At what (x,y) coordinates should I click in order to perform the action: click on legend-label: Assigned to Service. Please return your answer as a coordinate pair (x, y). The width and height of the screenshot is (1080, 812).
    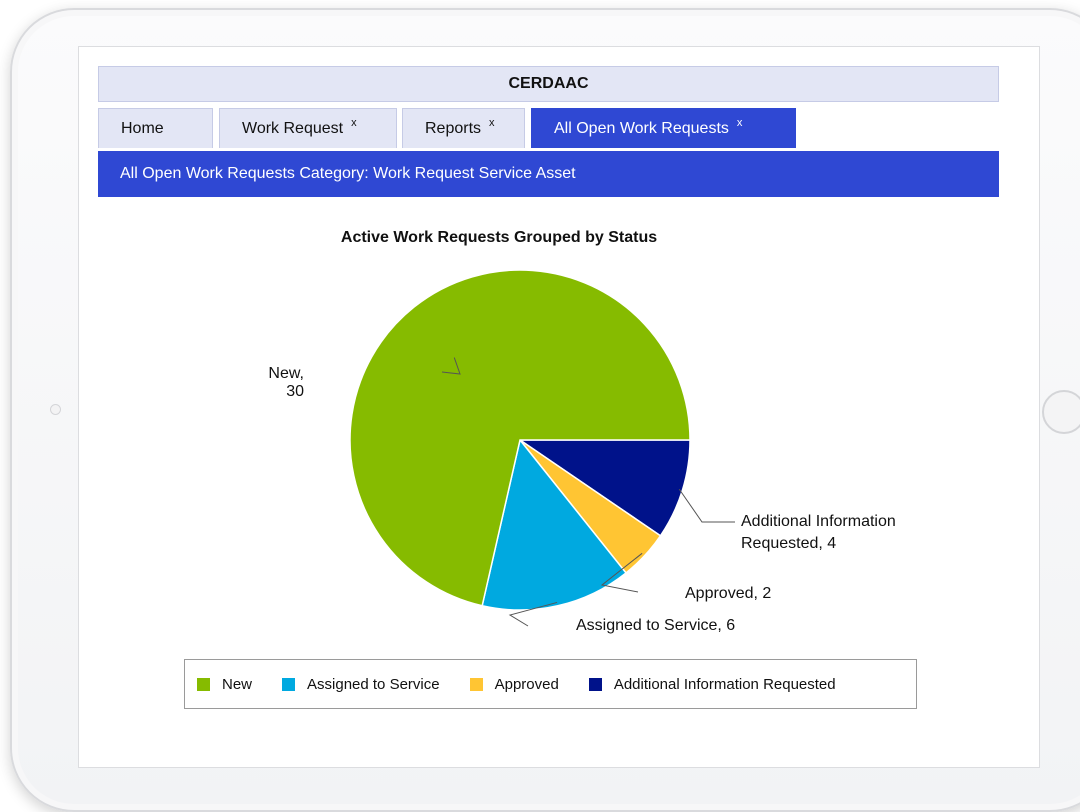
    Looking at the image, I should click on (373, 684).